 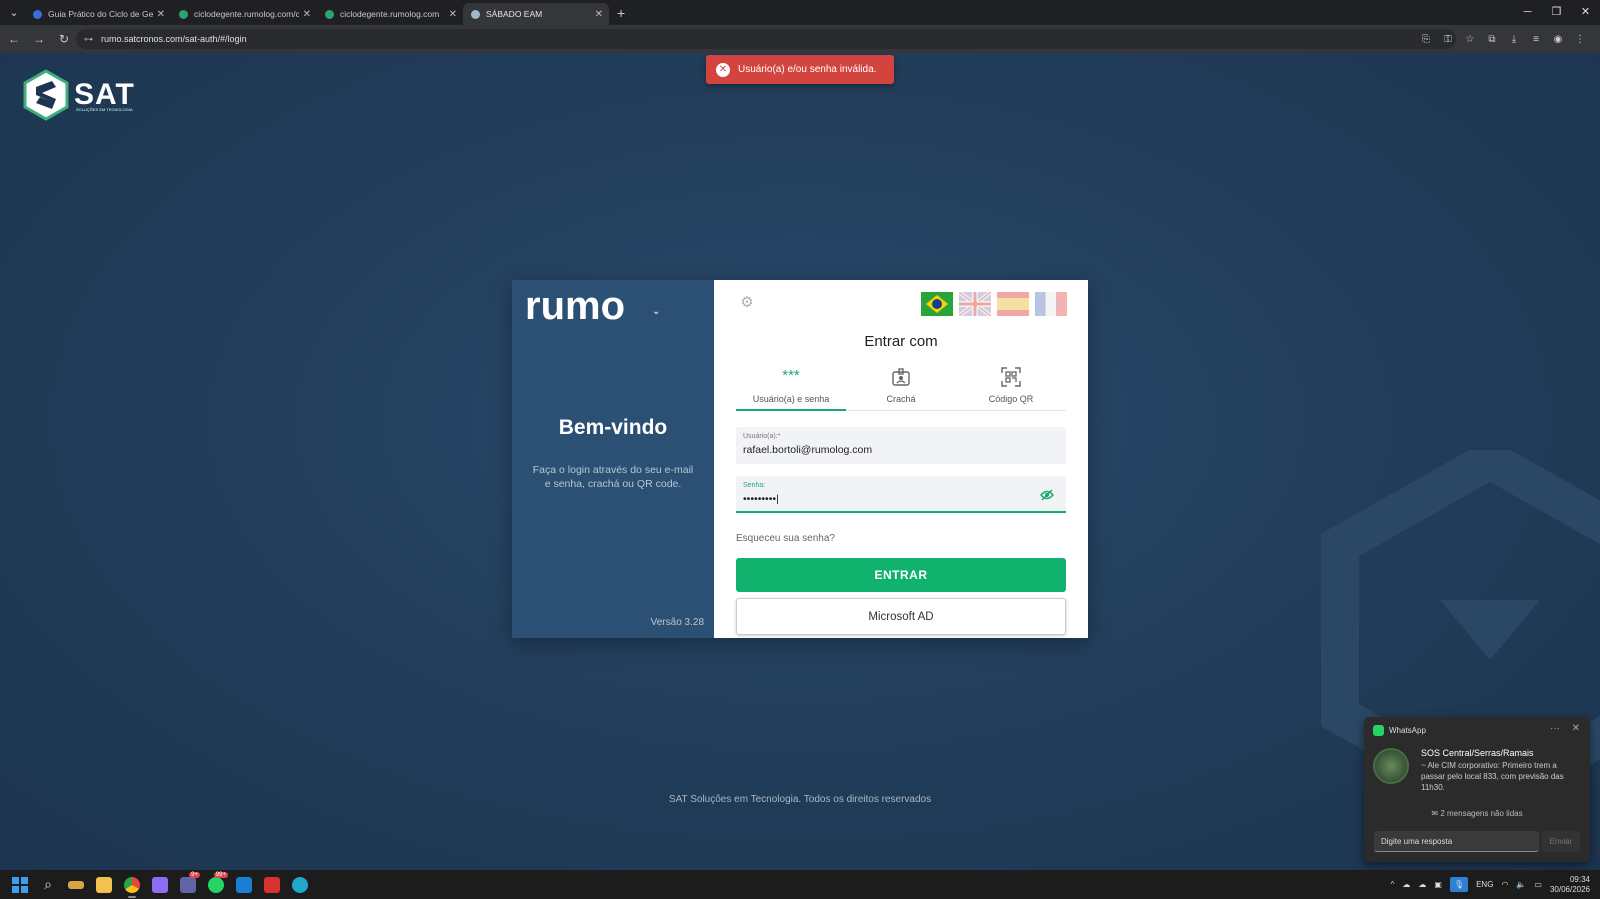 I want to click on flag-spain-icon, so click(x=1013, y=304).